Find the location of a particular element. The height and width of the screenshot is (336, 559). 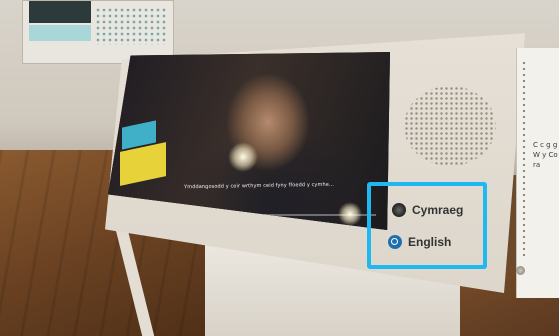

side-panel-text: C c g g W y Co ra is located at coordinates (545, 155).